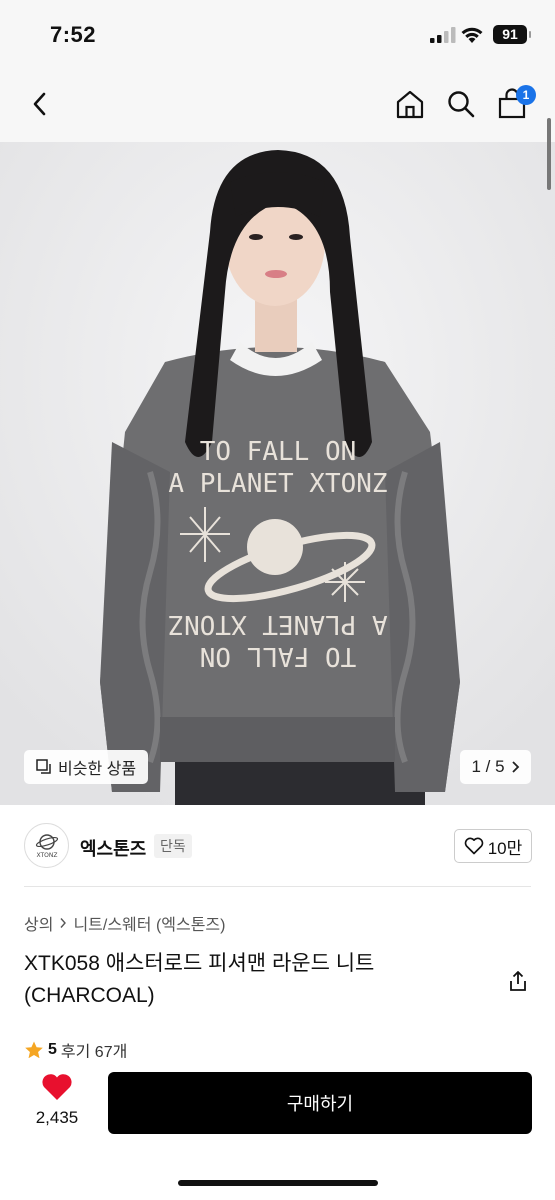  Describe the element at coordinates (173, 846) in the screenshot. I see `exclusive-tag: 단독` at that location.